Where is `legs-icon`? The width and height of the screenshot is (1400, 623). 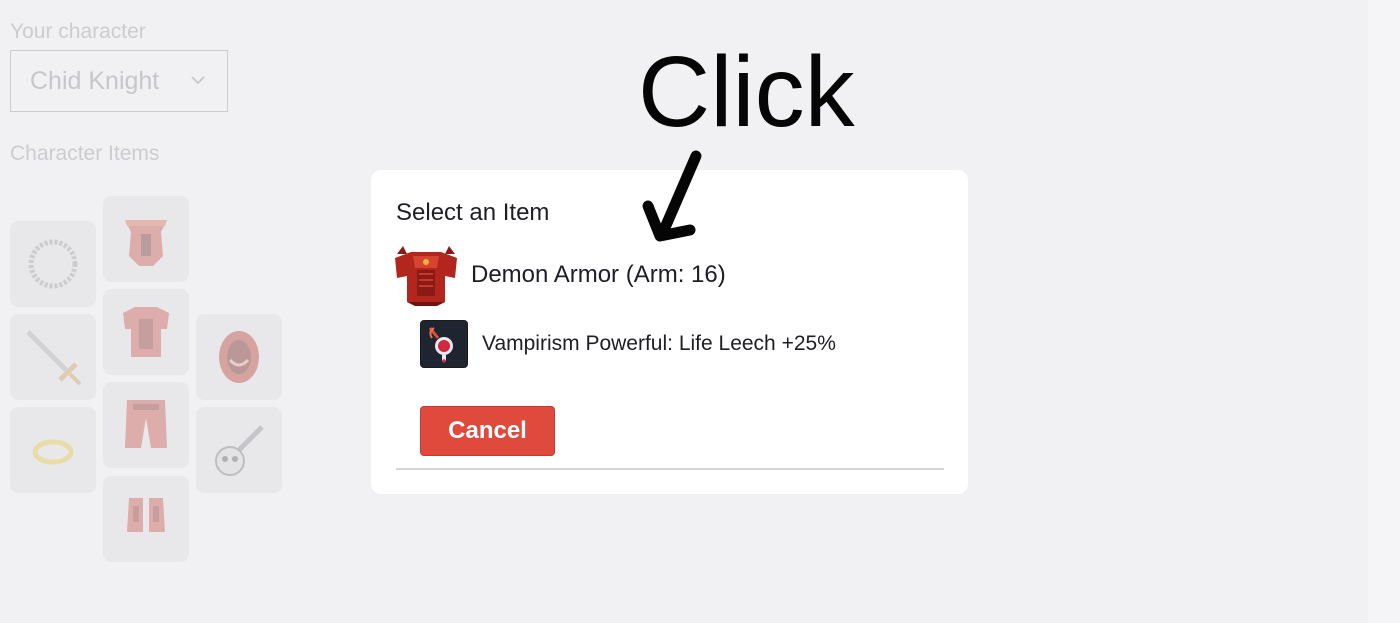
legs-icon is located at coordinates (146, 424).